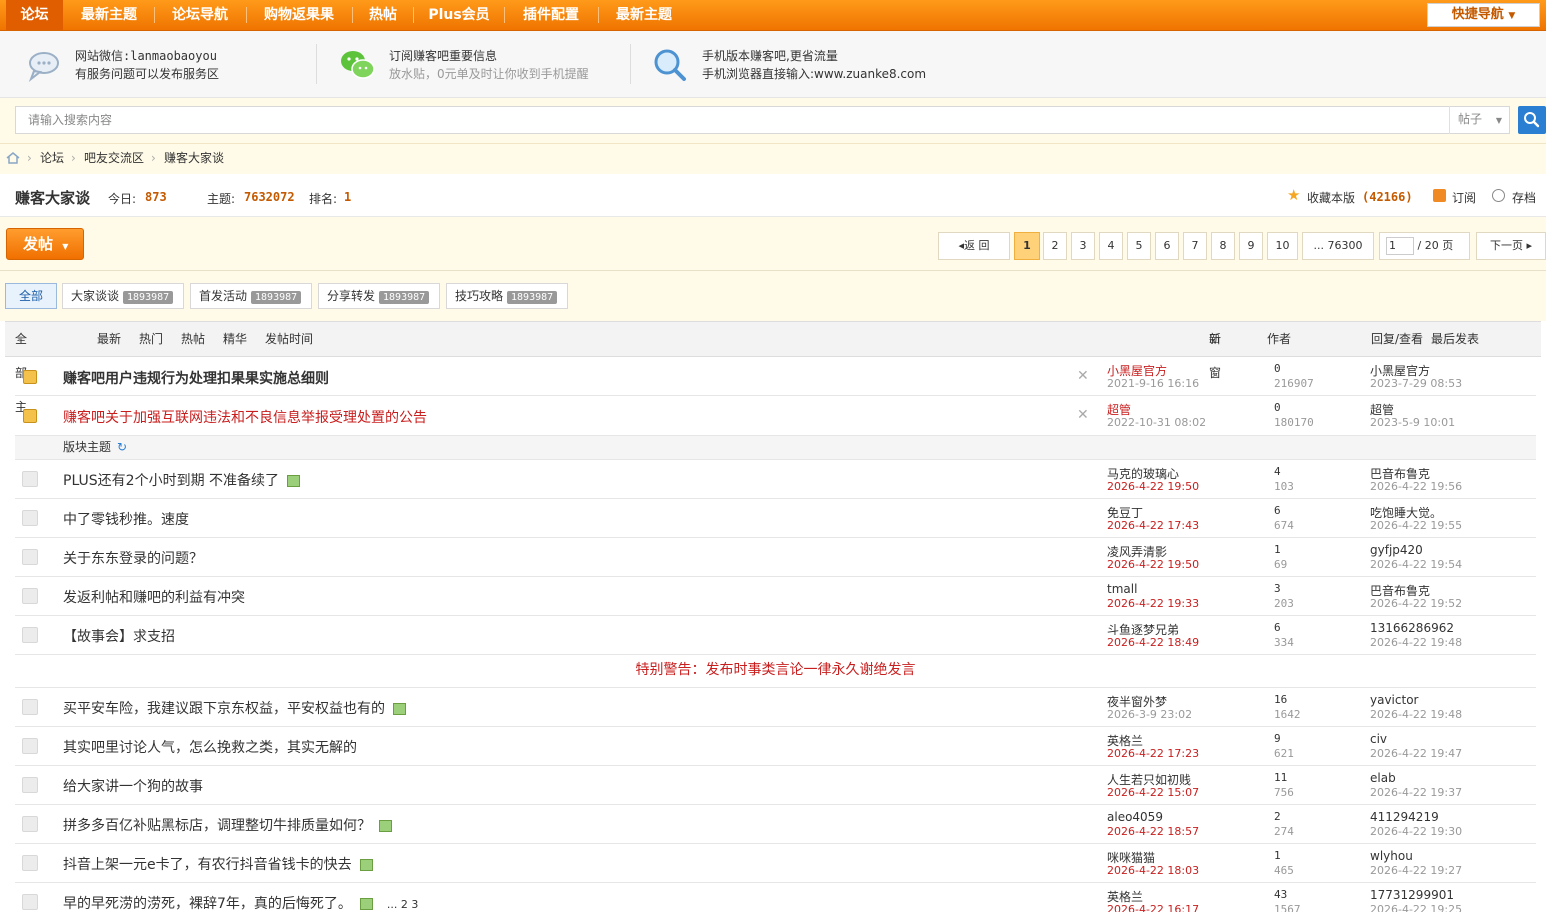  What do you see at coordinates (133, 559) in the screenshot?
I see `thread-title: 关于东东登录的问题？` at bounding box center [133, 559].